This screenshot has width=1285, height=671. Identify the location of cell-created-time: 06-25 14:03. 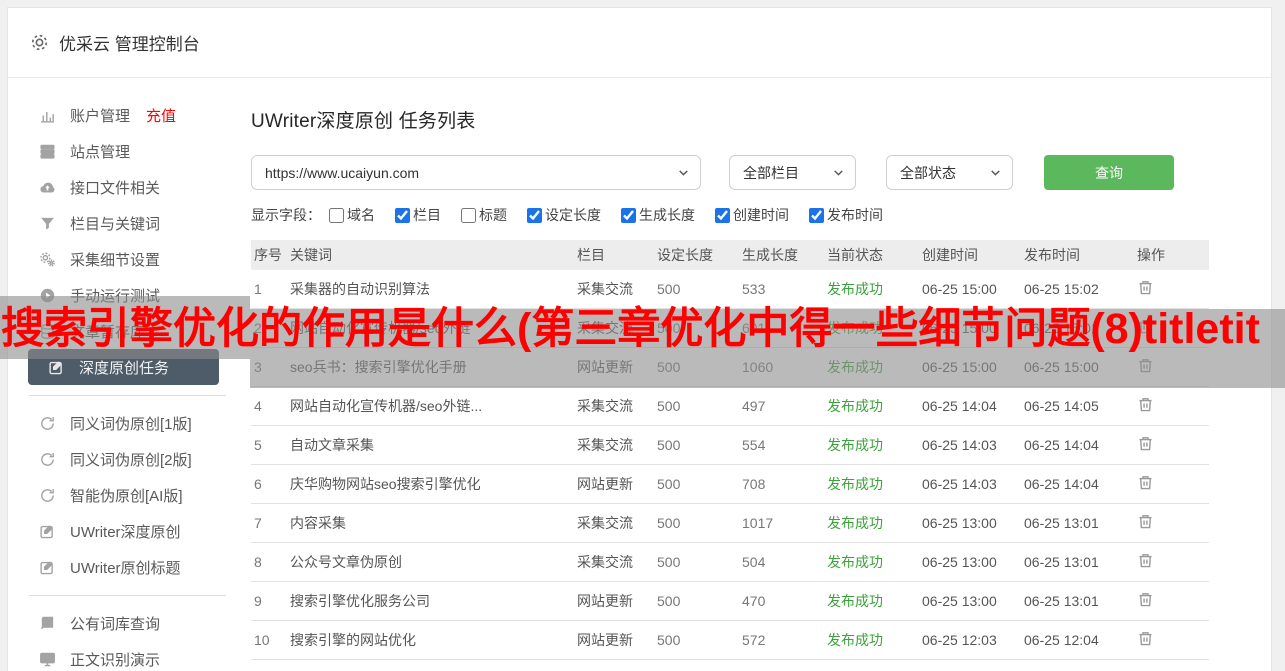
(959, 445).